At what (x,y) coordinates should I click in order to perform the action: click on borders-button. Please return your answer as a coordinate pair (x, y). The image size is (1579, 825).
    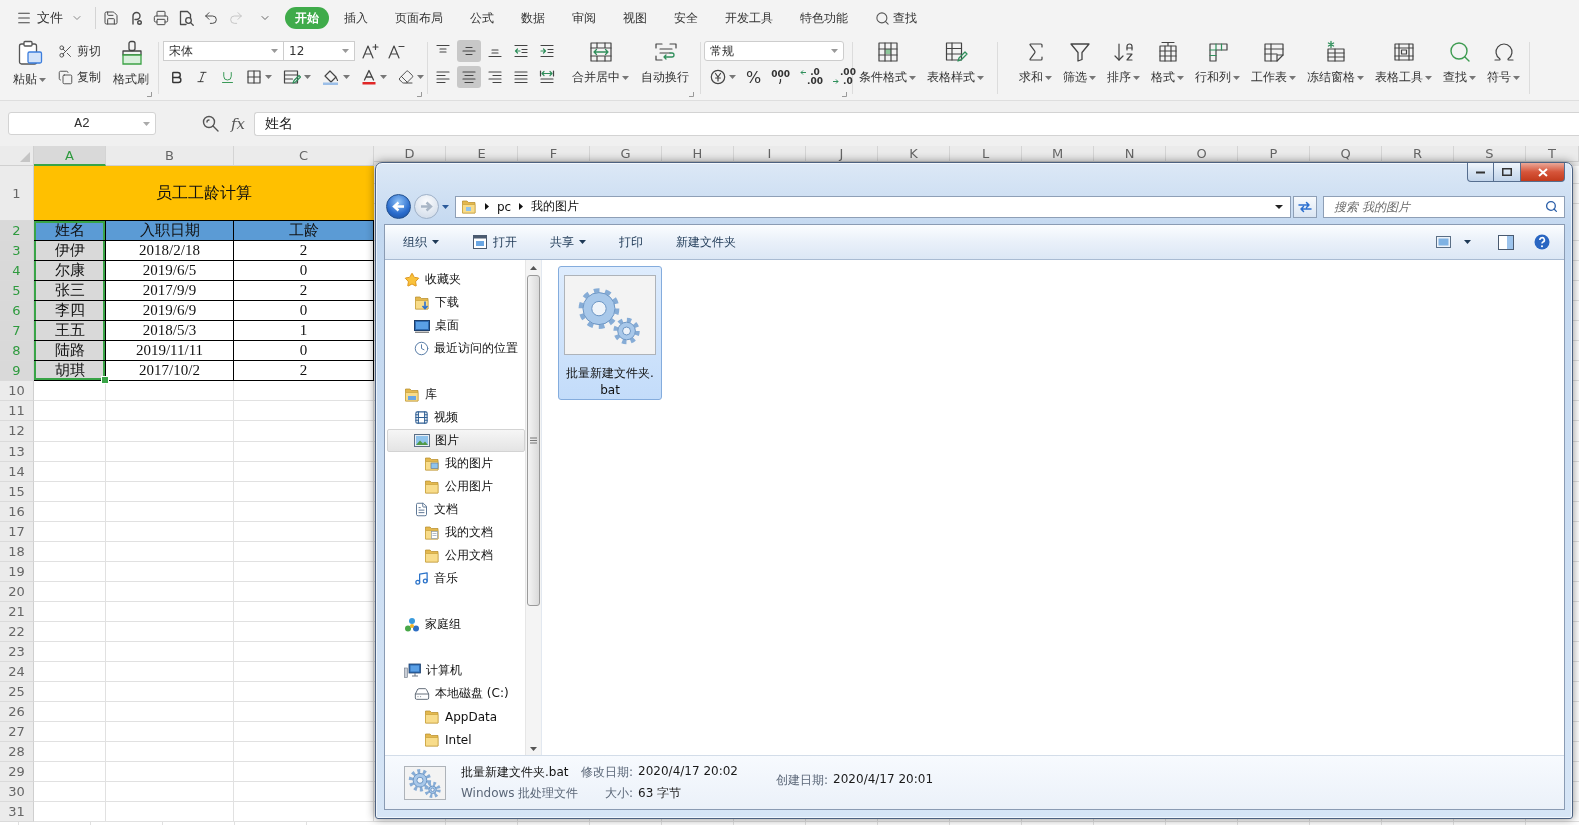
    Looking at the image, I should click on (259, 77).